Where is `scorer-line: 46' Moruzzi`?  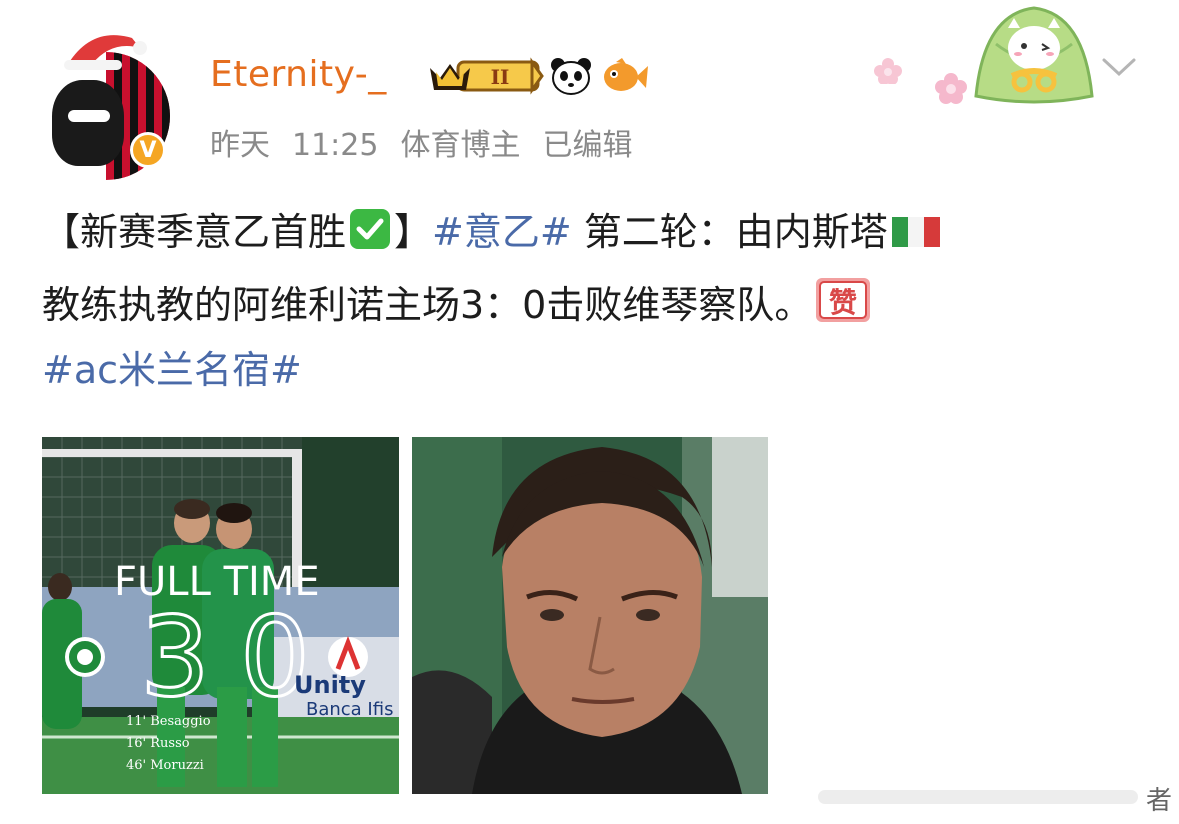
scorer-line: 46' Moruzzi is located at coordinates (165, 765).